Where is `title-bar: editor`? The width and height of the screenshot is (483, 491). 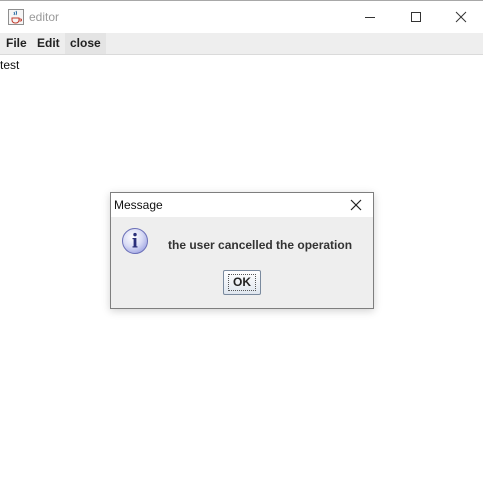 title-bar: editor is located at coordinates (241, 16).